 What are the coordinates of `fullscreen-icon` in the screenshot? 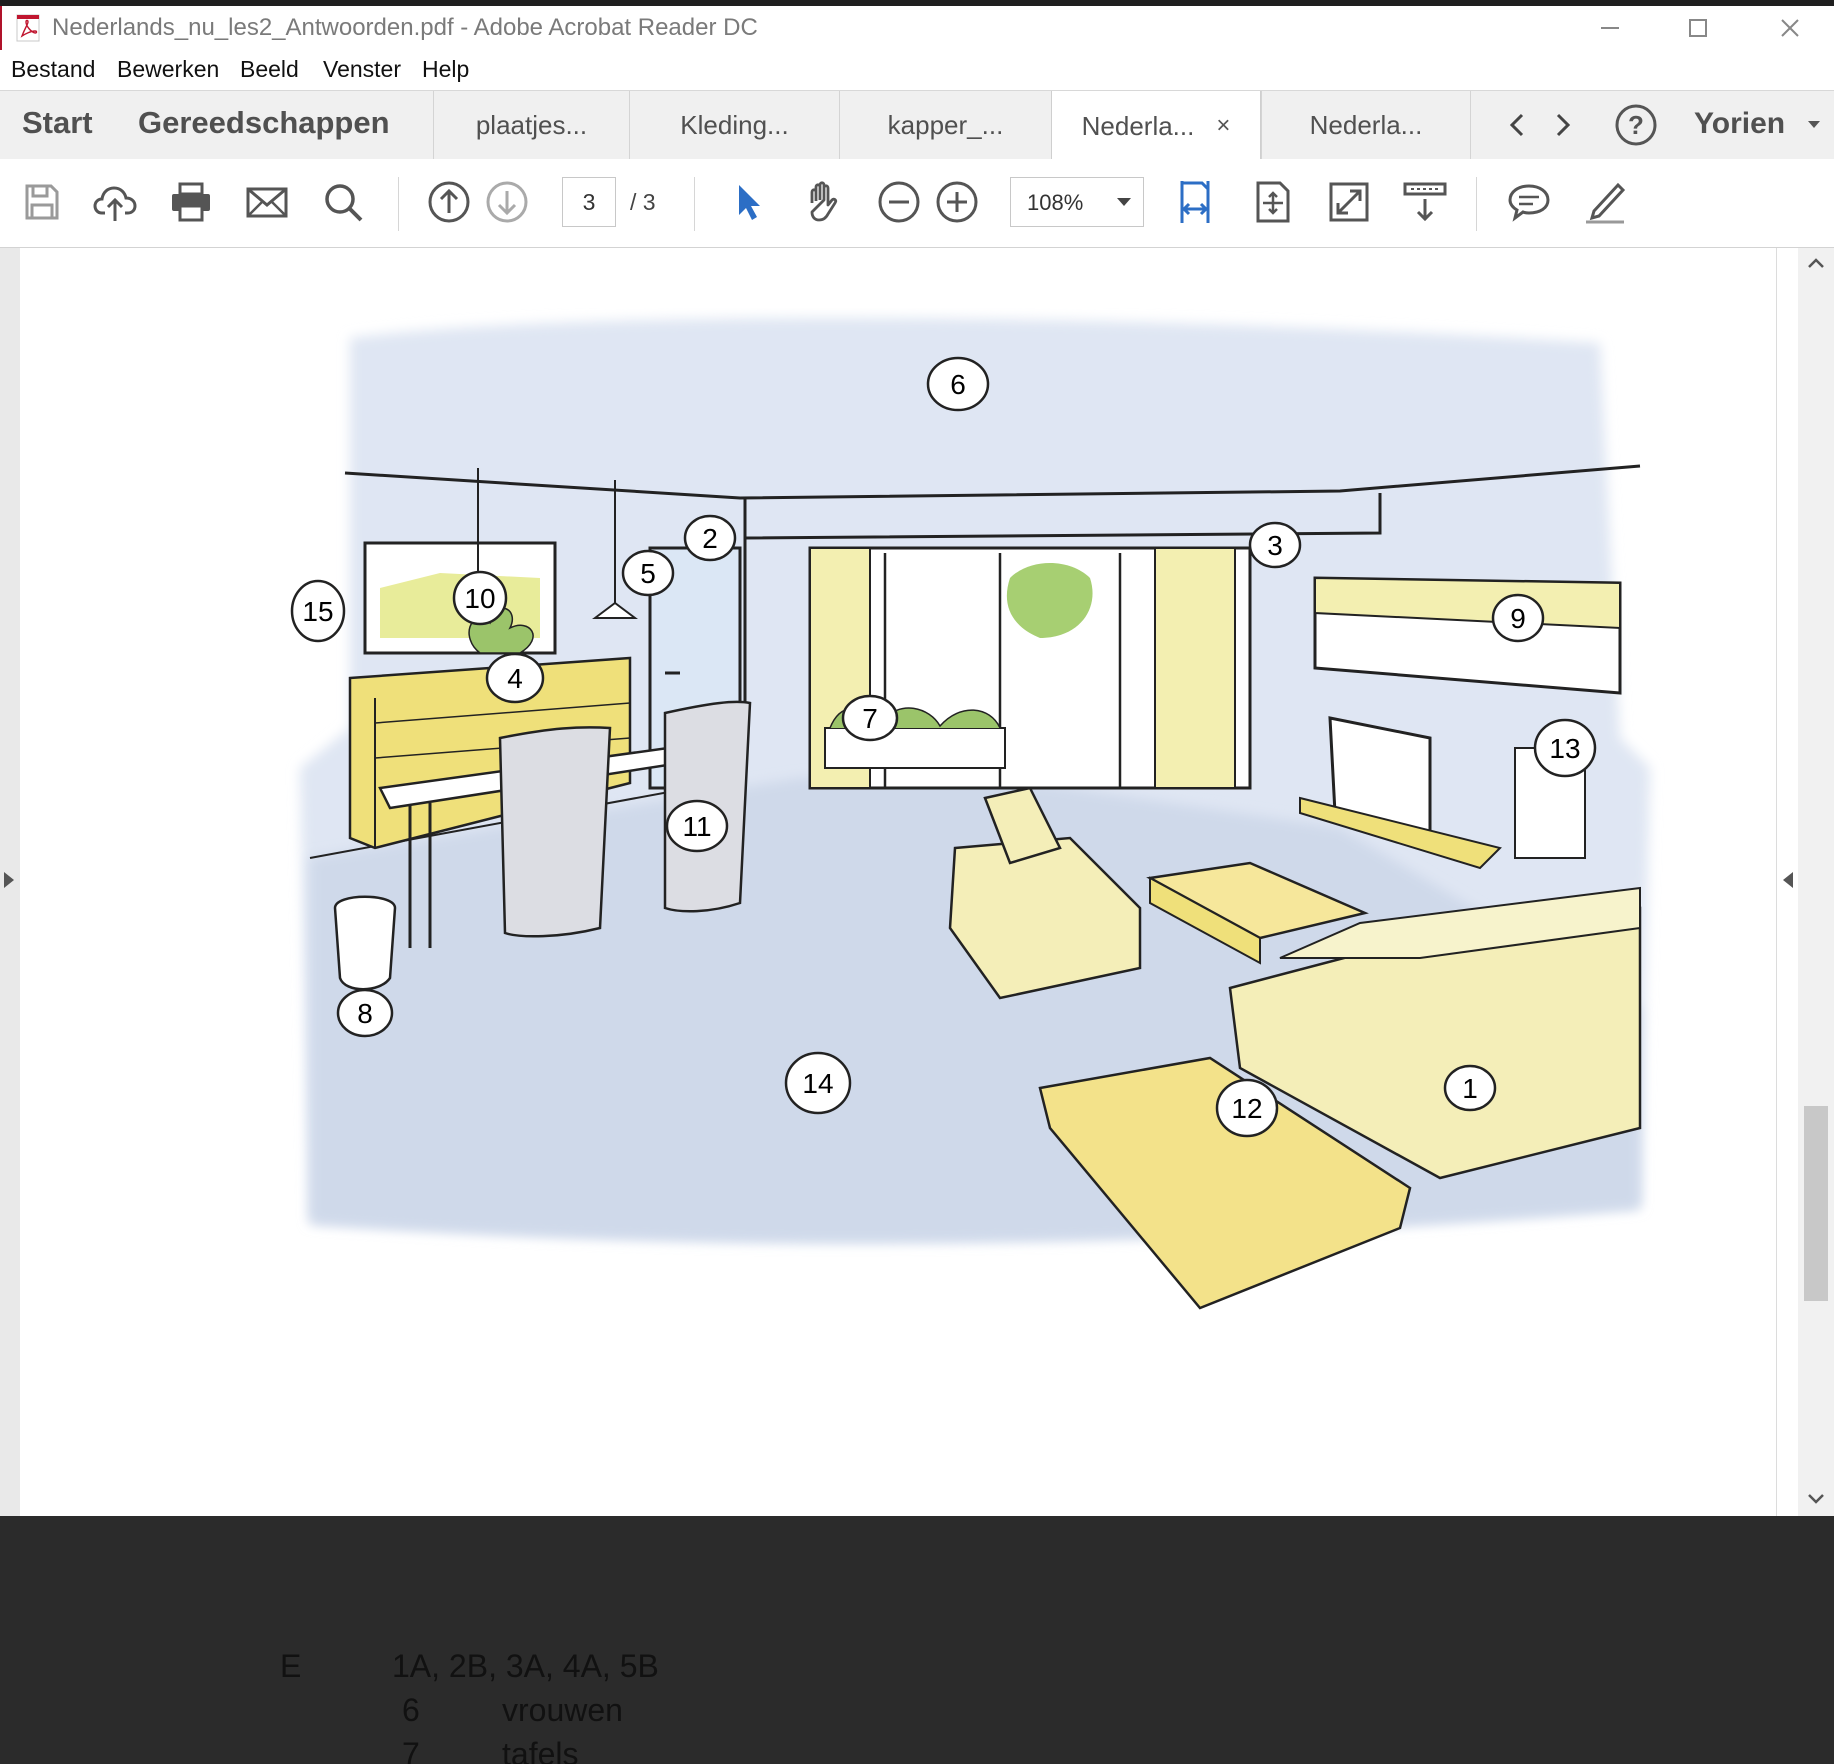 It's located at (1349, 202).